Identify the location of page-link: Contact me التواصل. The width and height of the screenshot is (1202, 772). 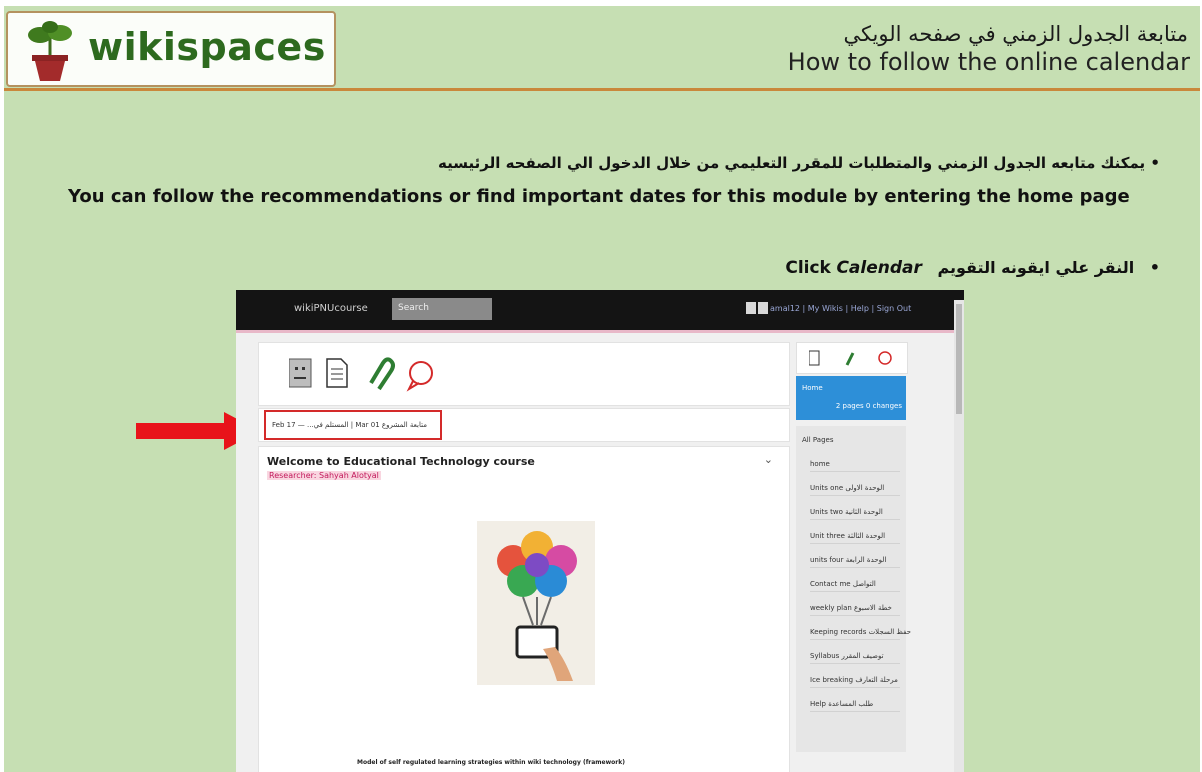
(855, 583).